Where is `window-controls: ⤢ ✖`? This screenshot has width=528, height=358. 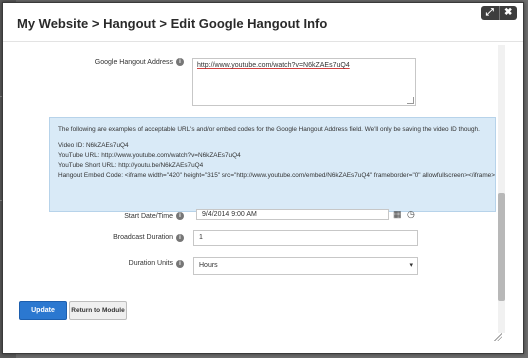 window-controls: ⤢ ✖ is located at coordinates (499, 13).